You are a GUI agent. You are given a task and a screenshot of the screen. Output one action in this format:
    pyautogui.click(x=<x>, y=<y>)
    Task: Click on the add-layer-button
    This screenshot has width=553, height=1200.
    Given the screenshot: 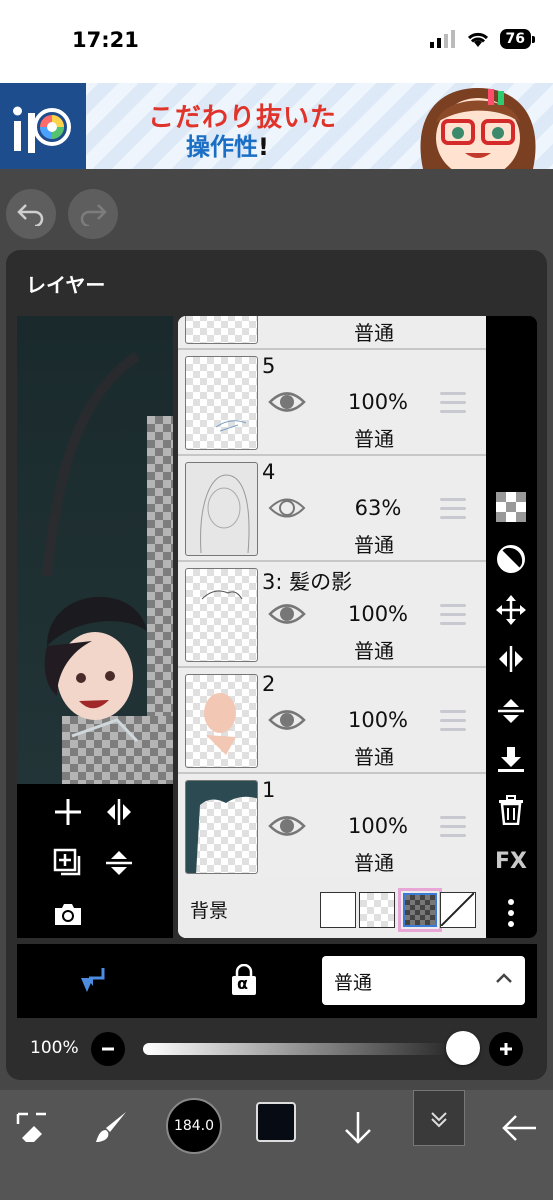 What is the action you would take?
    pyautogui.click(x=68, y=812)
    